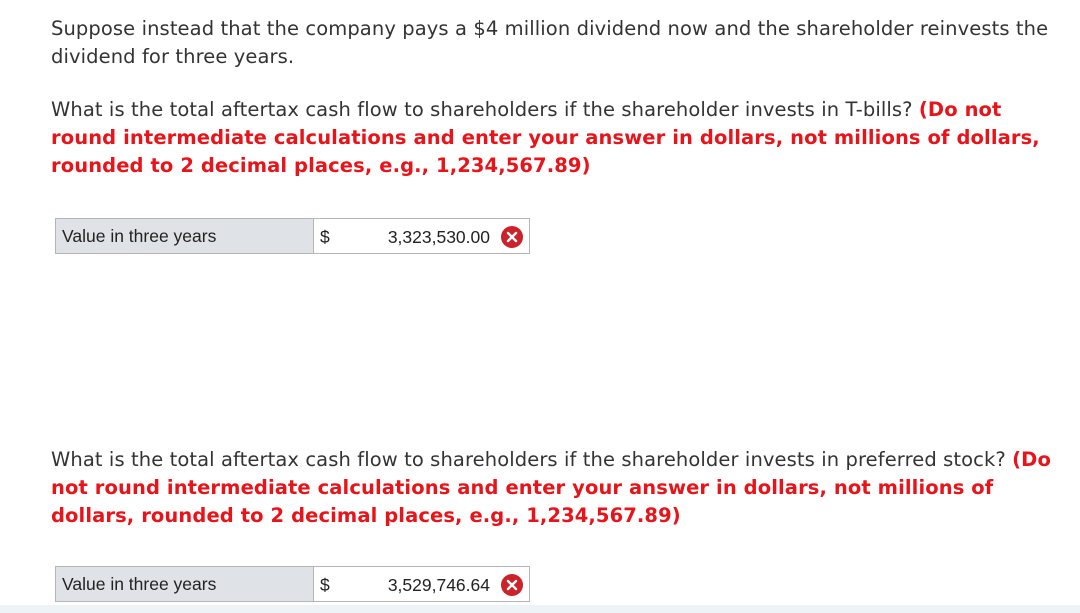 Image resolution: width=1080 pixels, height=613 pixels. I want to click on answer-input-tbills: $ 3,323,530.00, so click(422, 236).